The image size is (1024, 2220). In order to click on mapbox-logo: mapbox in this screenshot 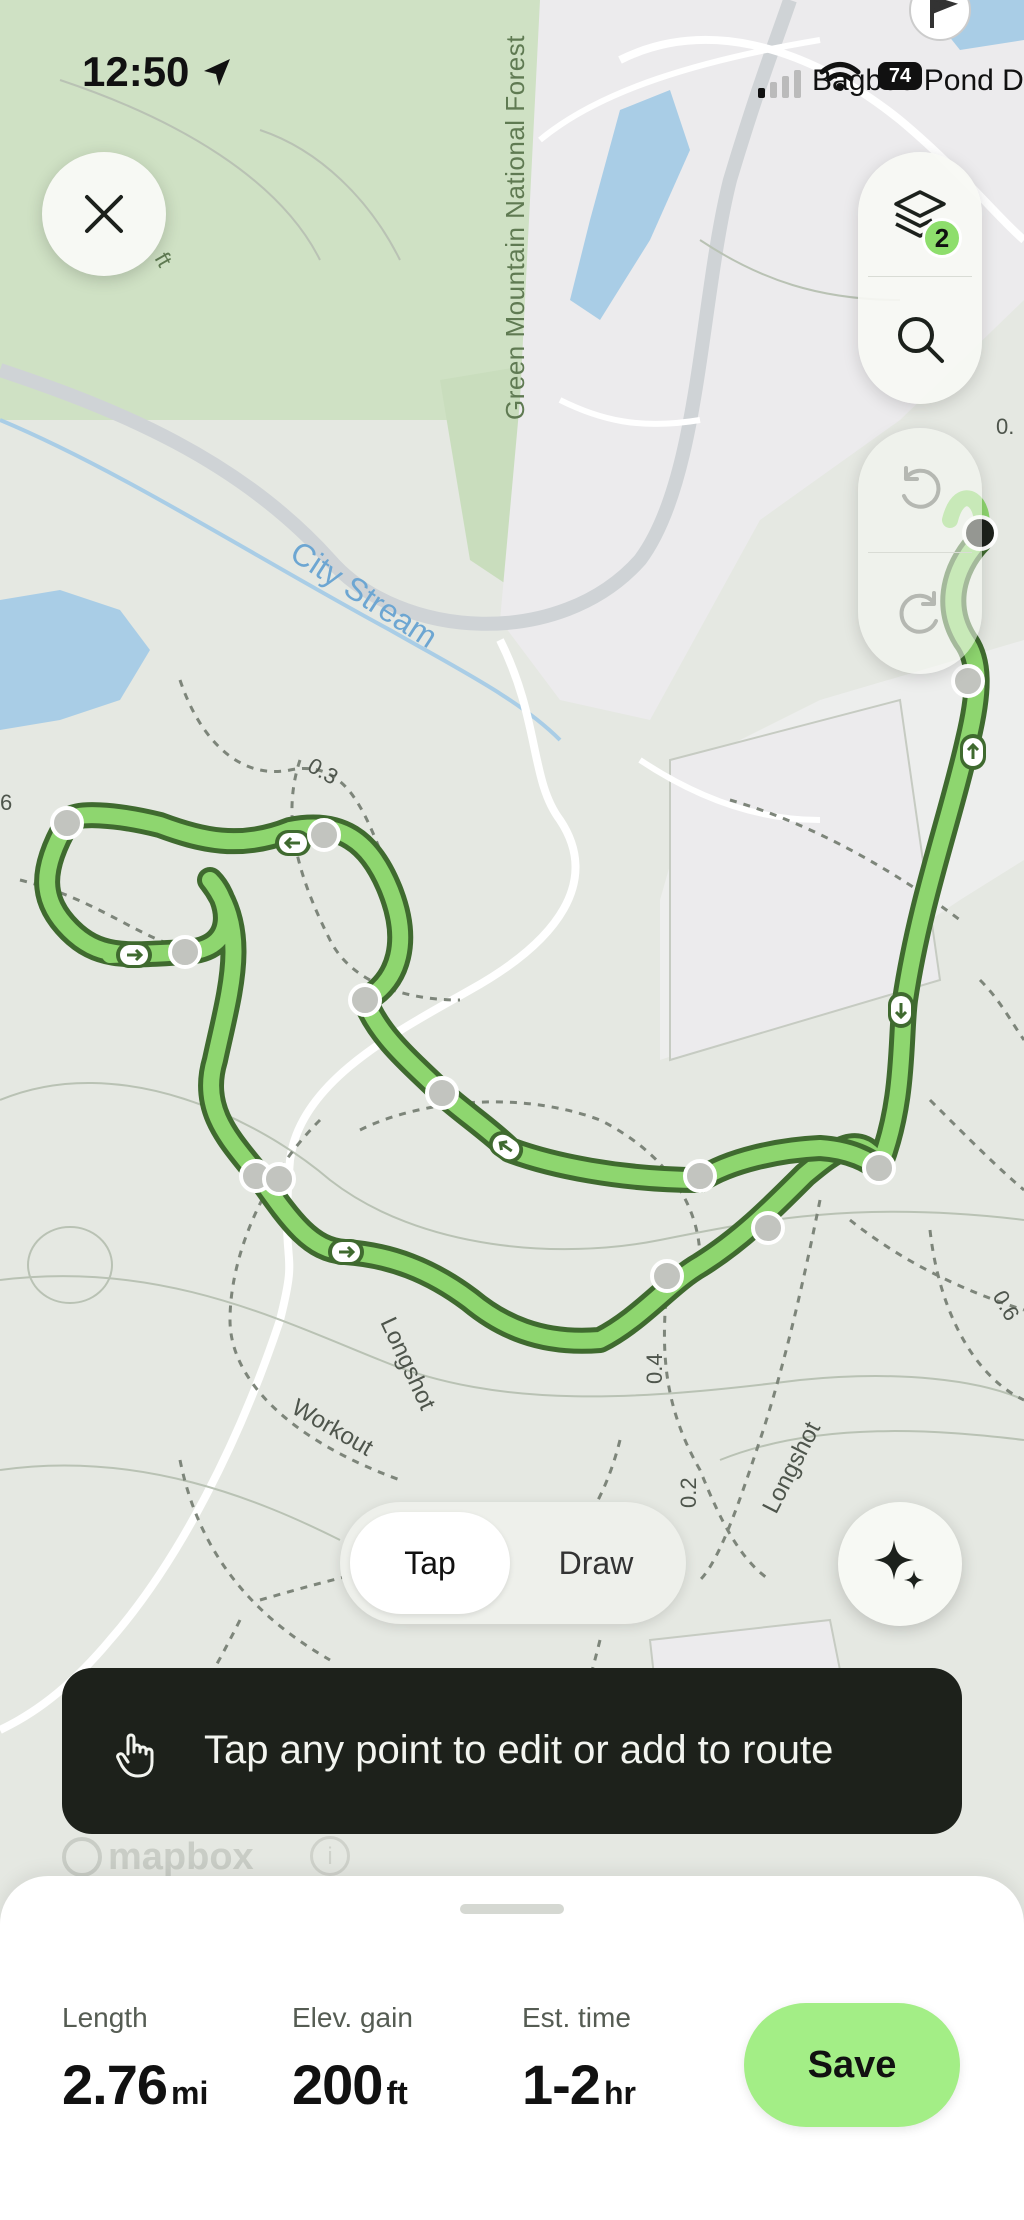, I will do `click(158, 1857)`.